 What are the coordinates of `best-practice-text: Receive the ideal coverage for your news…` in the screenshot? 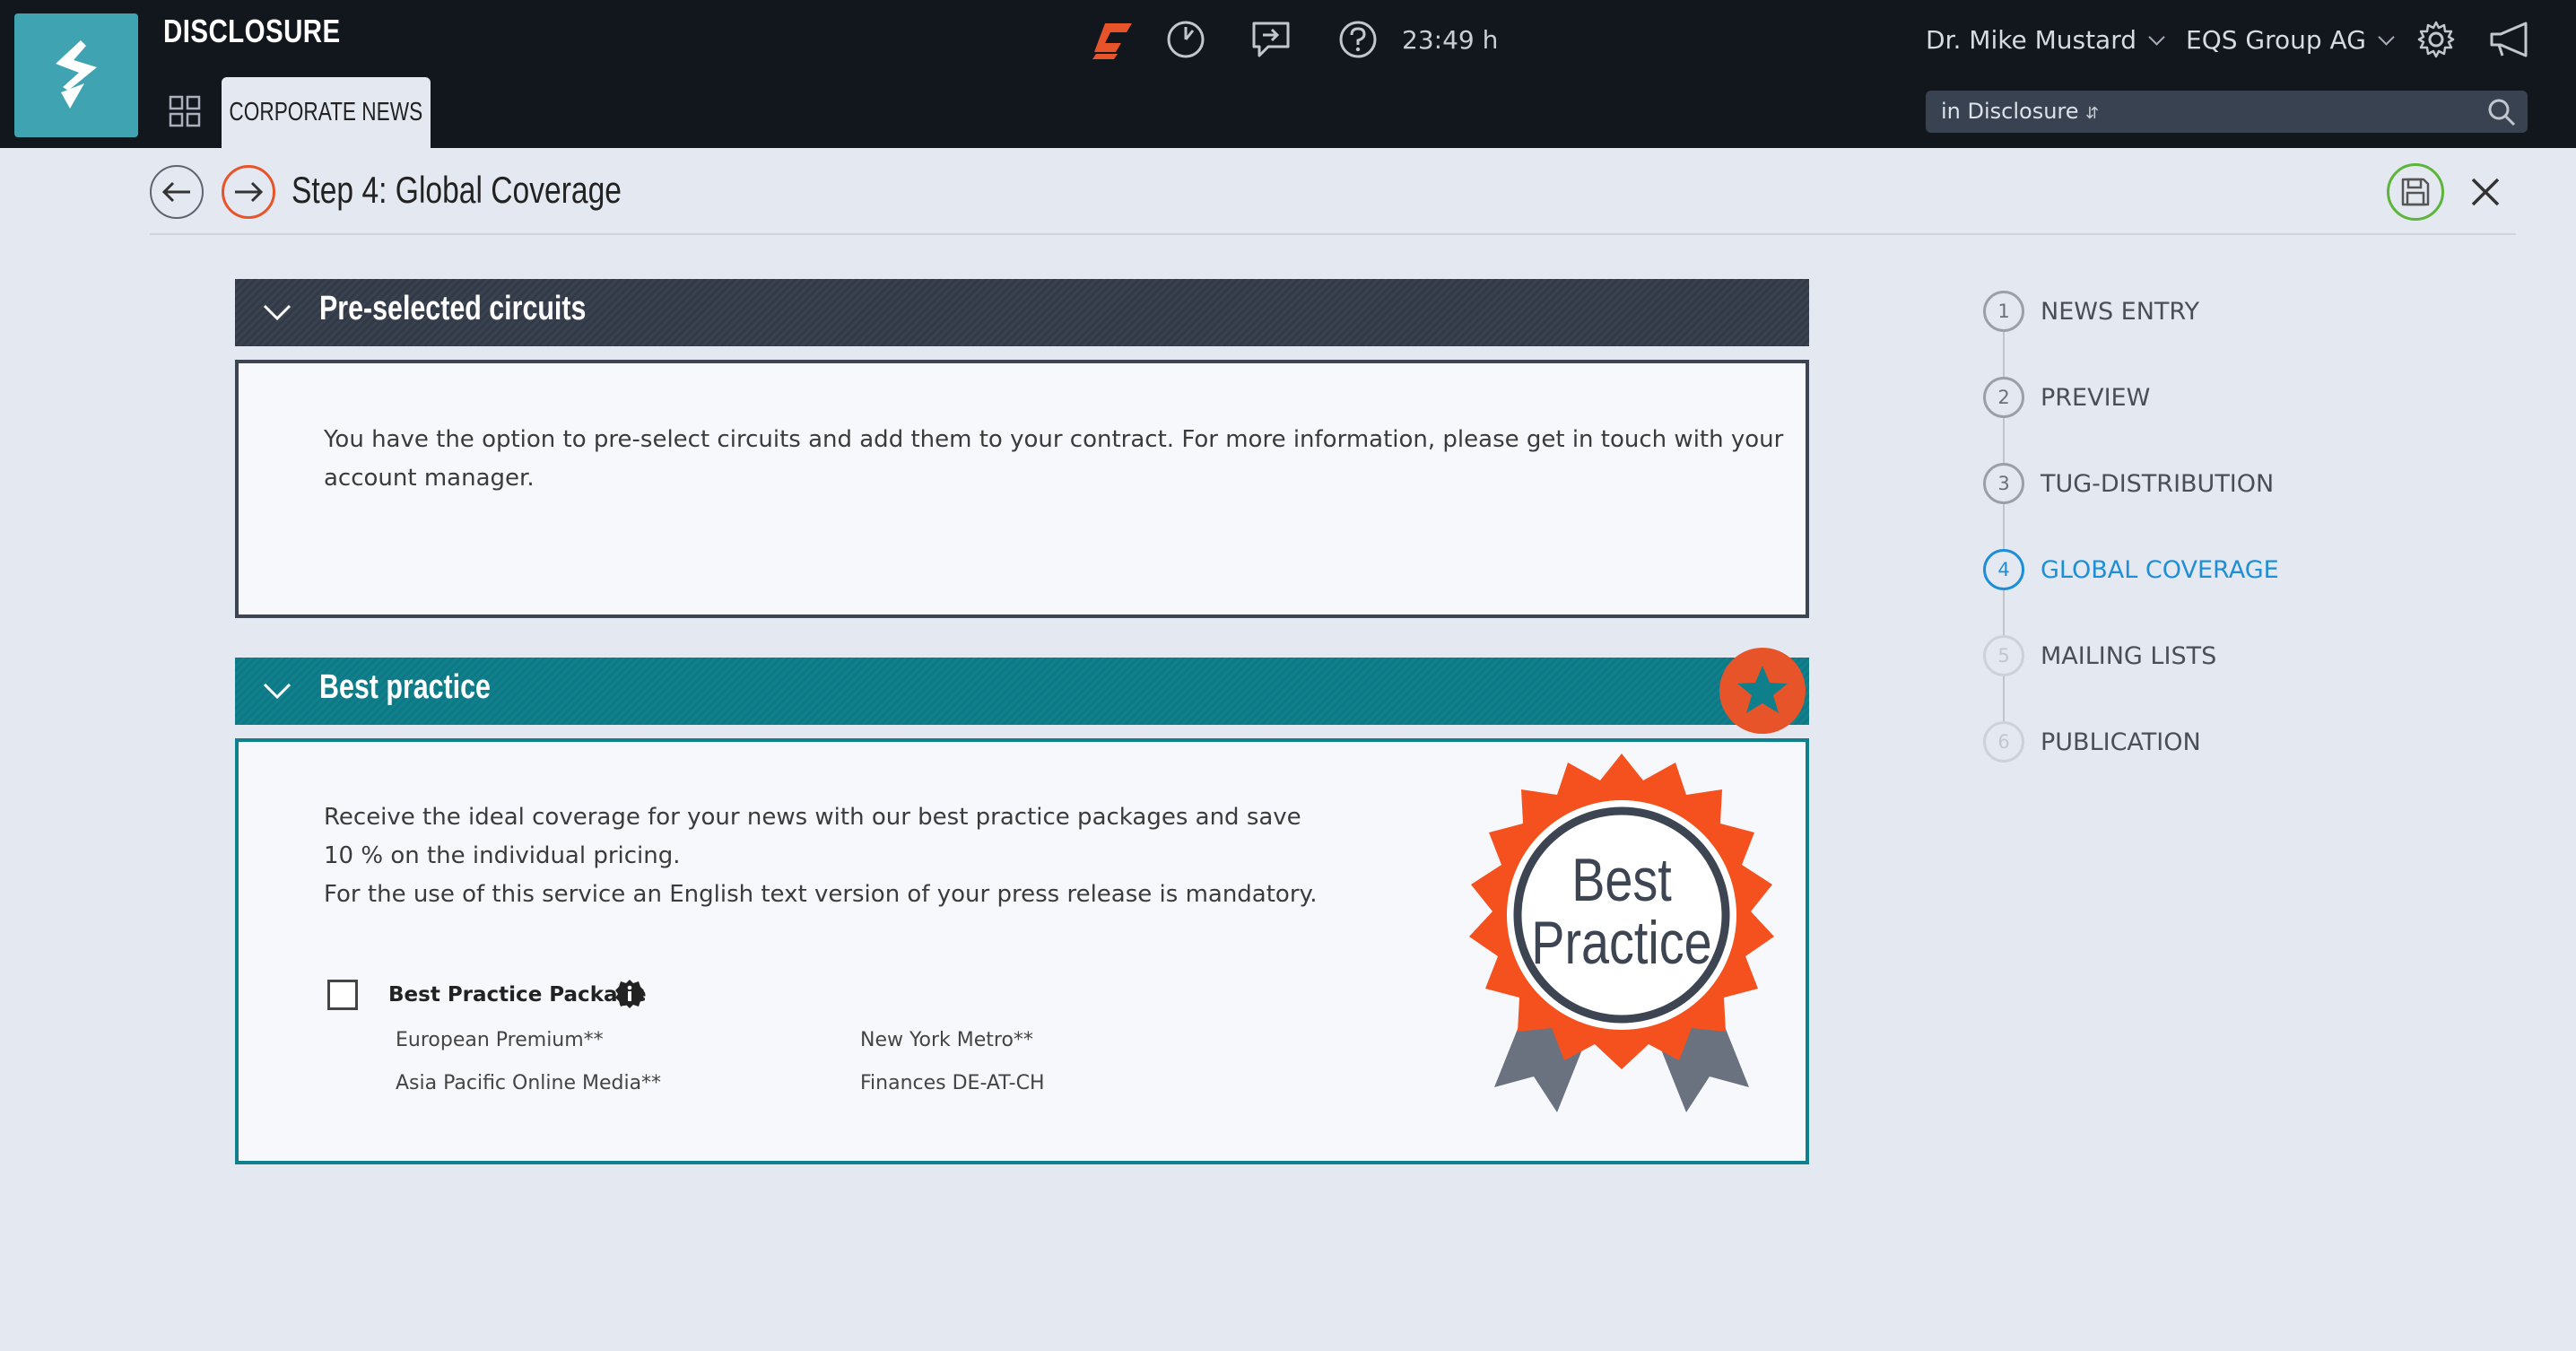 It's located at (820, 856).